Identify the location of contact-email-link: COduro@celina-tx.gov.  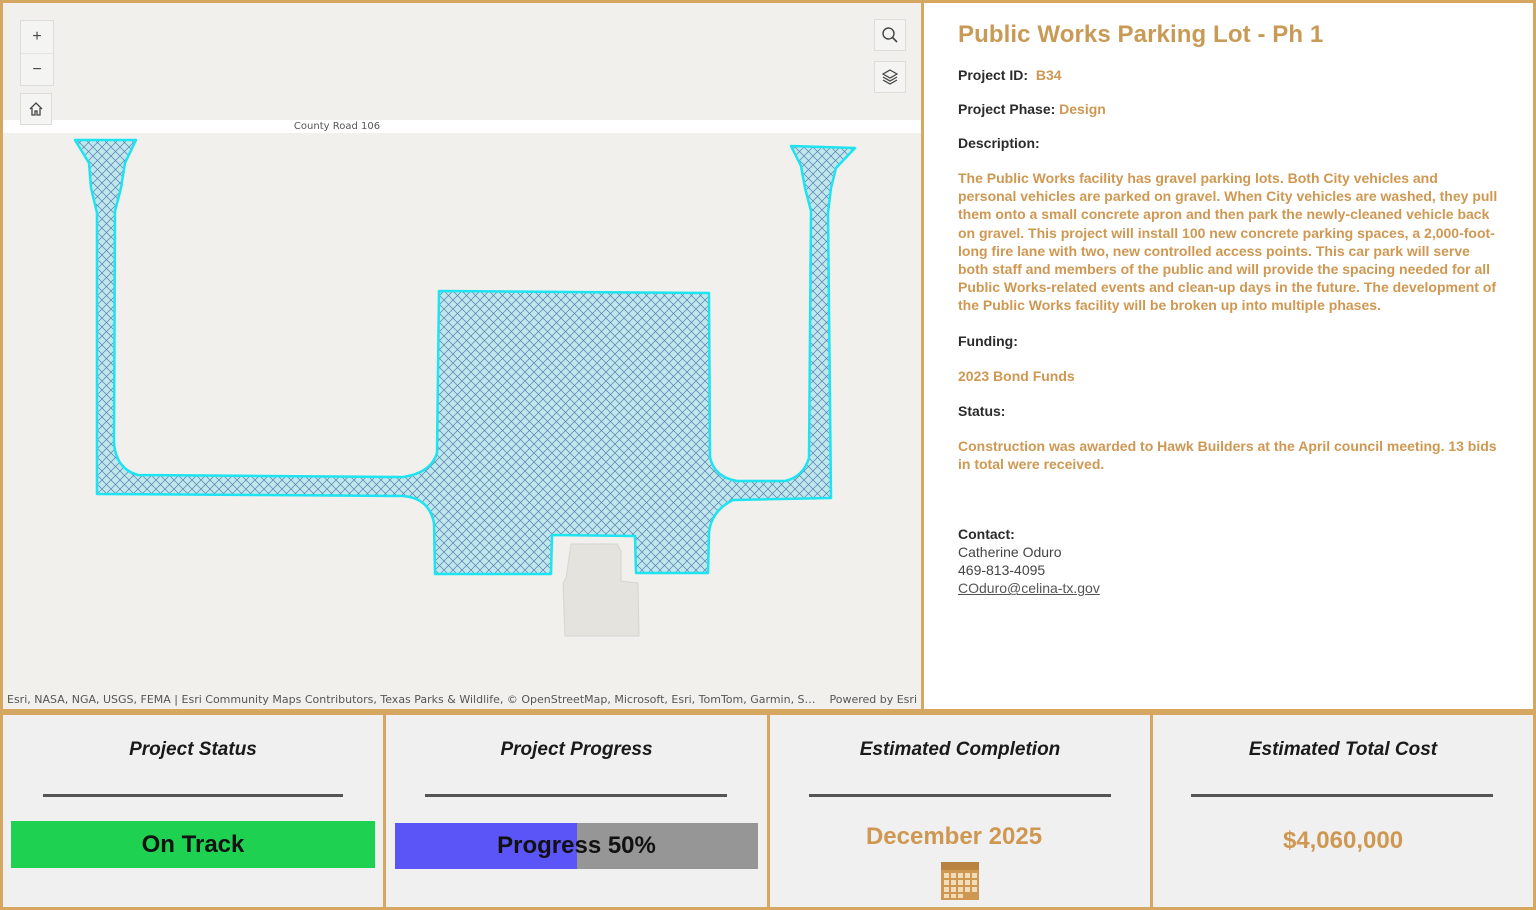
(1029, 588).